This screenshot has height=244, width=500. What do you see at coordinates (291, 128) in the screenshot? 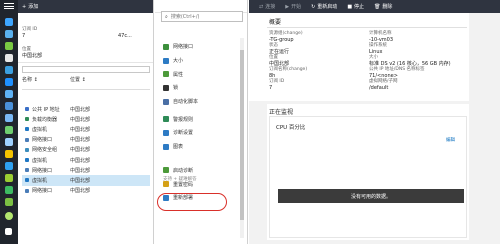
I see `cpu-chart-title: CPU 百分比` at bounding box center [291, 128].